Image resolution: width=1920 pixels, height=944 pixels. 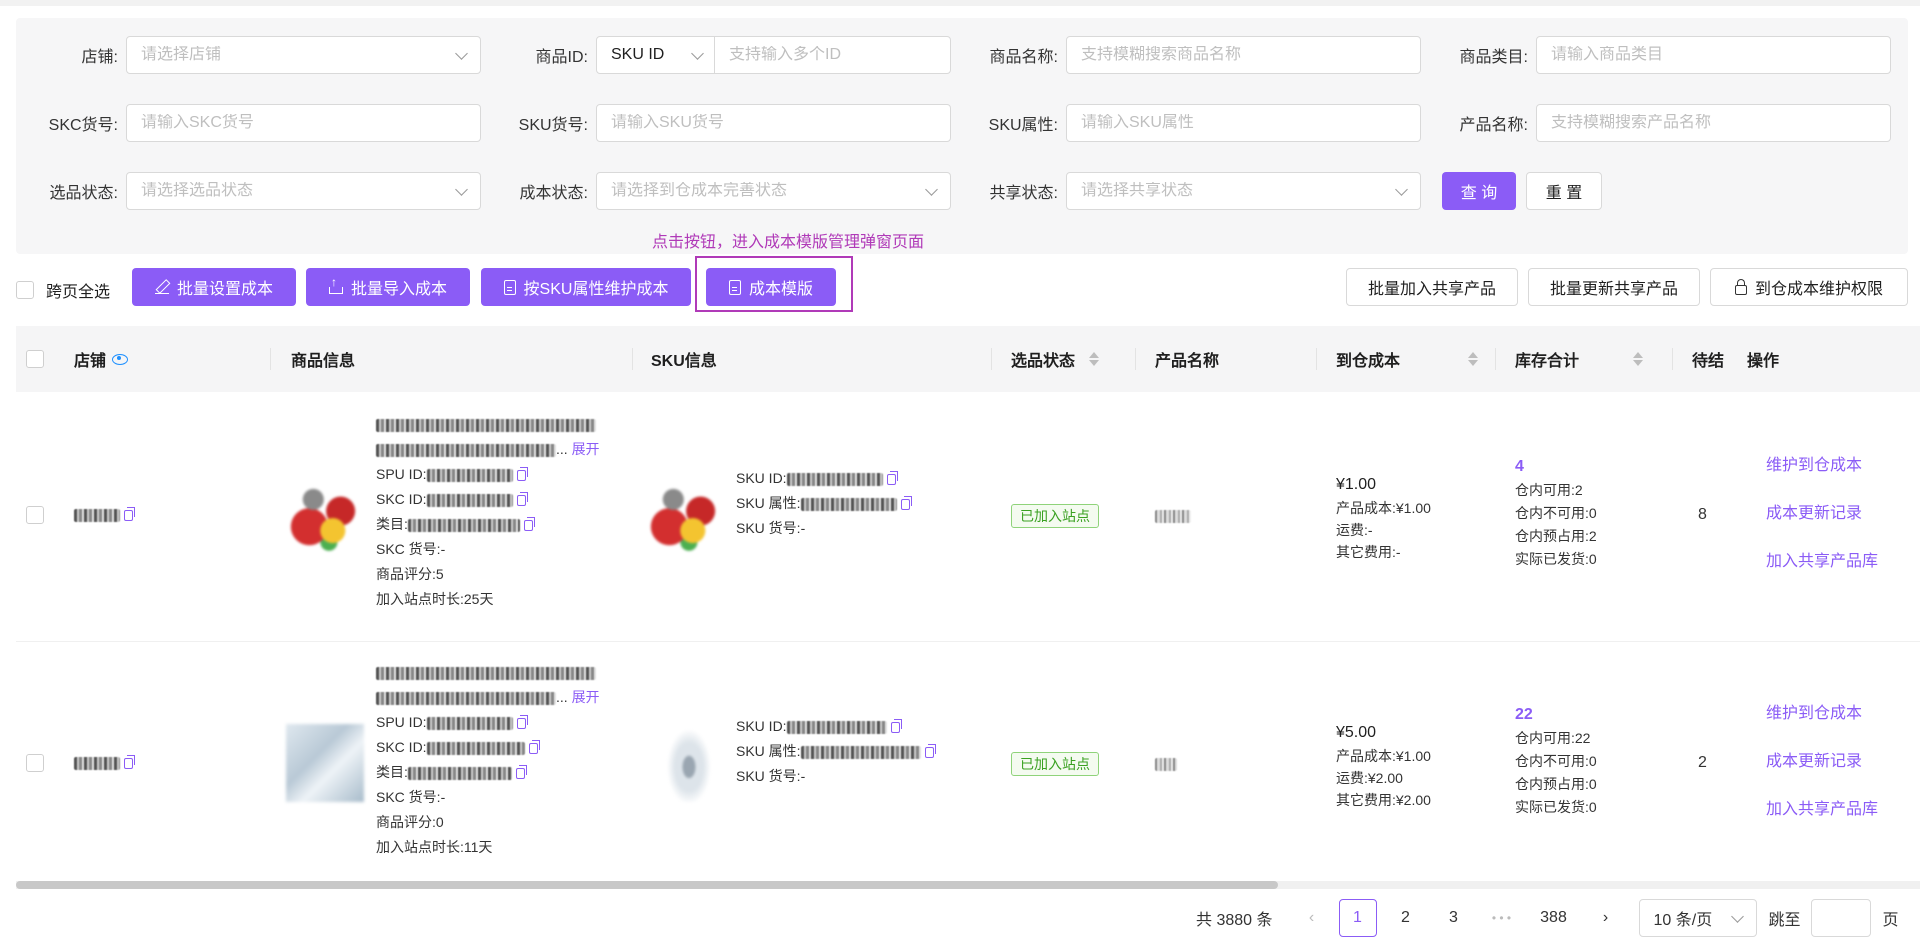 I want to click on header-checkbox, so click(x=35, y=359).